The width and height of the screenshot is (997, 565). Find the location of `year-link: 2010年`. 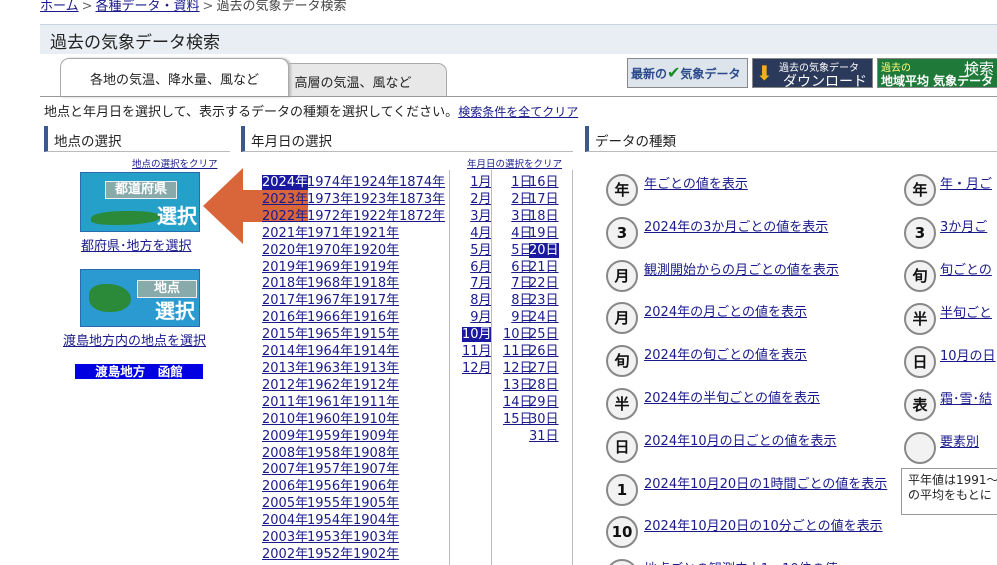

year-link: 2010年 is located at coordinates (285, 419).